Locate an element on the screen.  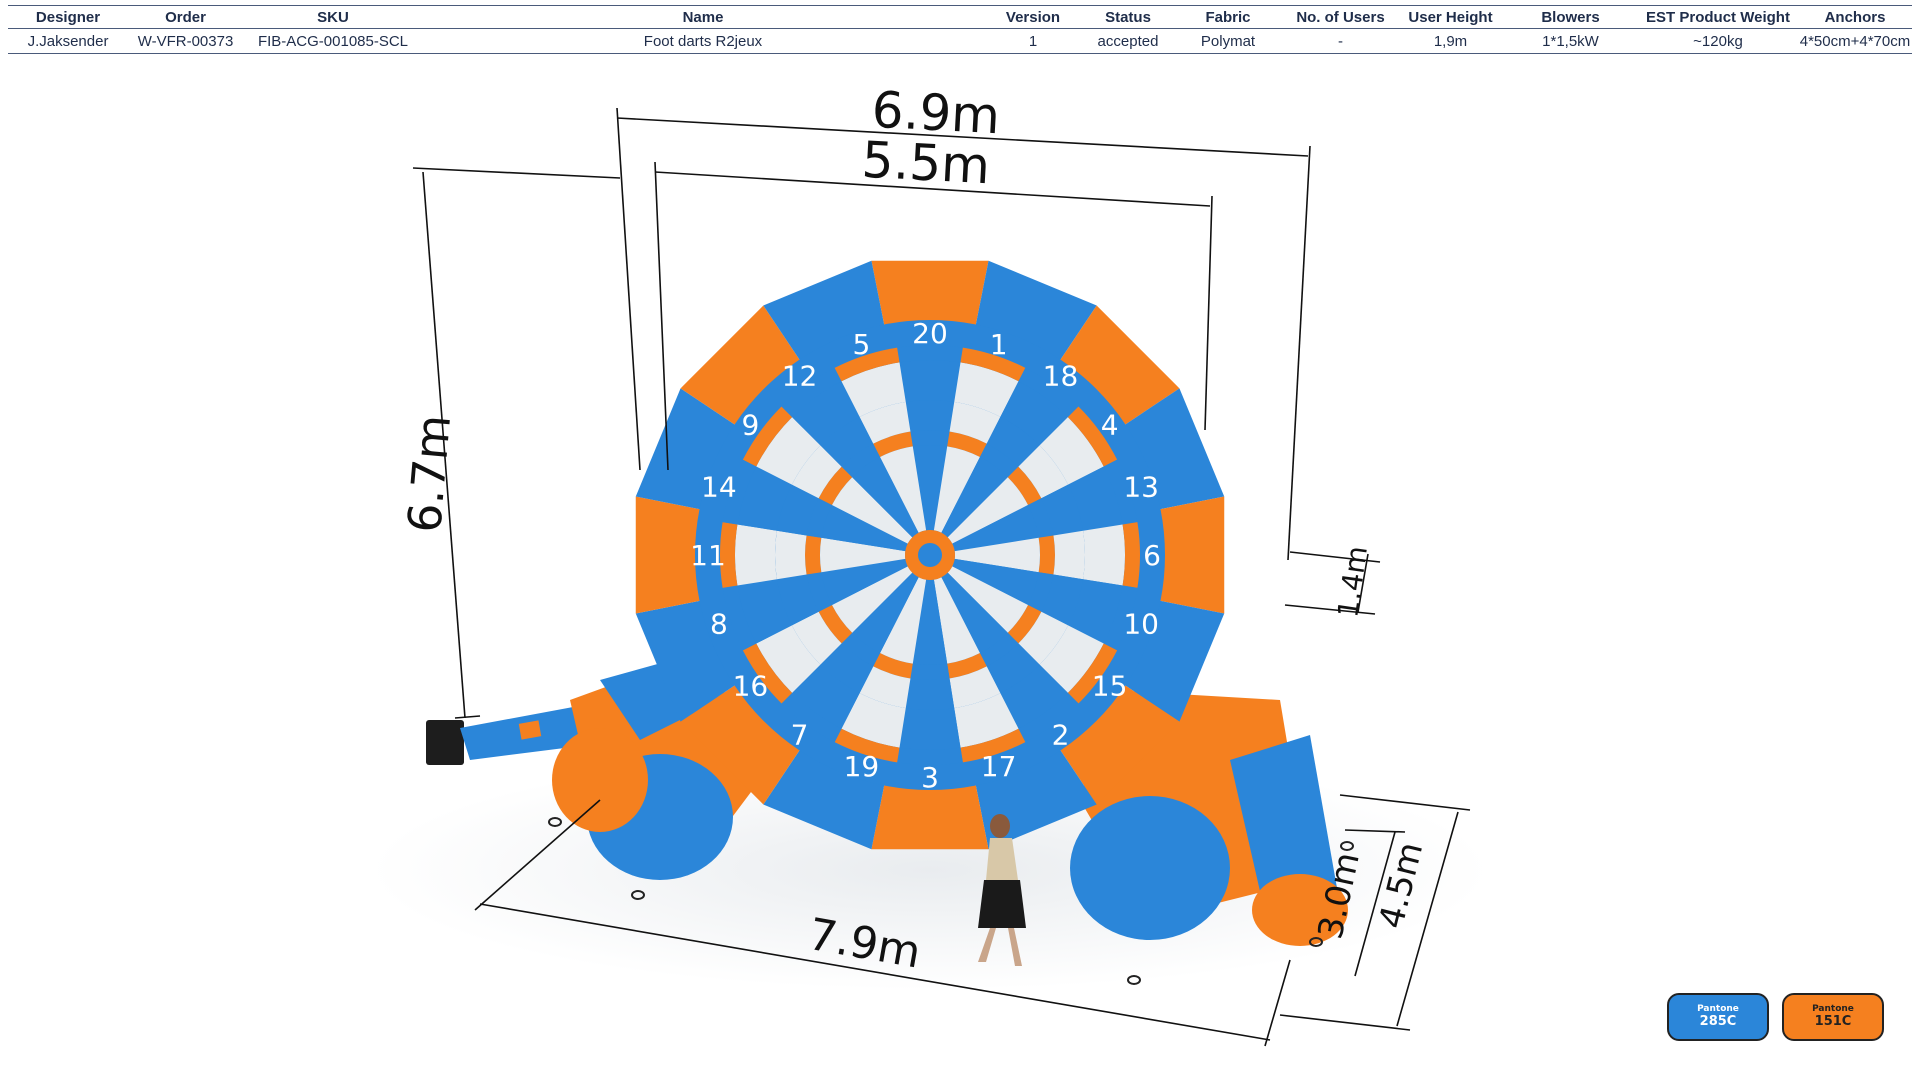
board-number: 14 is located at coordinates (719, 486).